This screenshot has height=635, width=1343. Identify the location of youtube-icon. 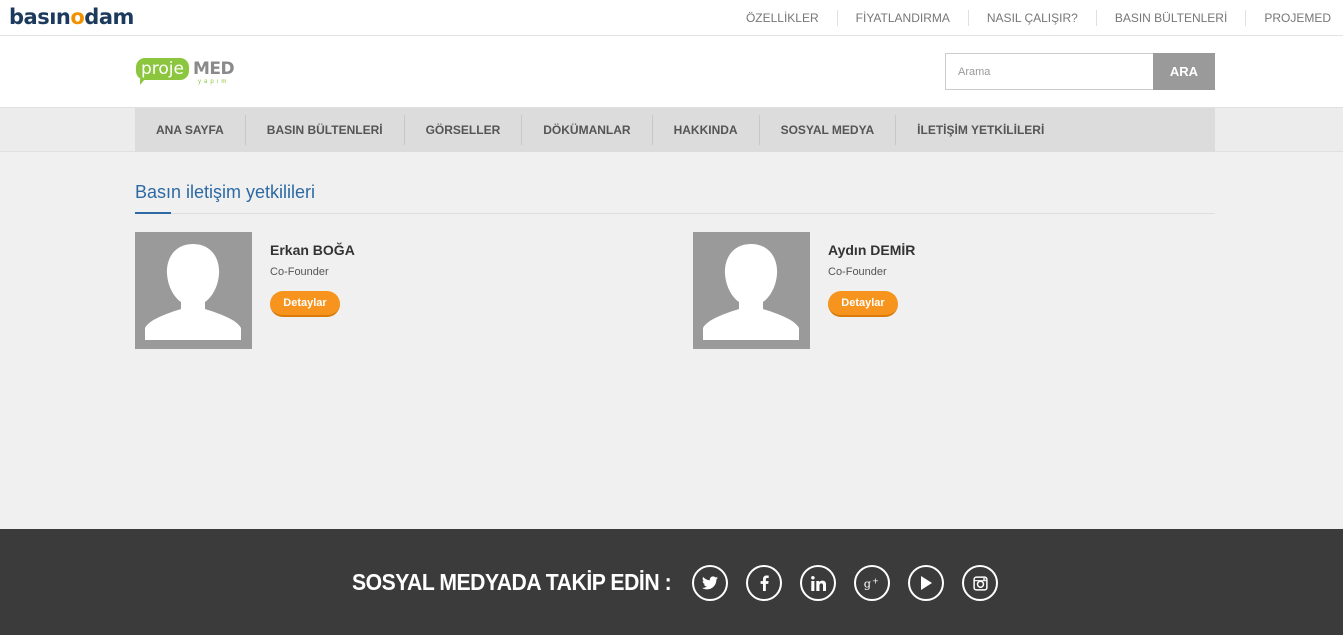
(926, 583).